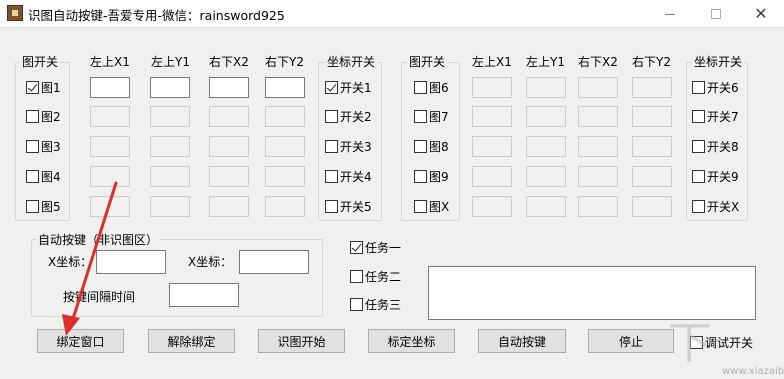 The image size is (784, 379). What do you see at coordinates (592, 293) in the screenshot?
I see `log-textarea` at bounding box center [592, 293].